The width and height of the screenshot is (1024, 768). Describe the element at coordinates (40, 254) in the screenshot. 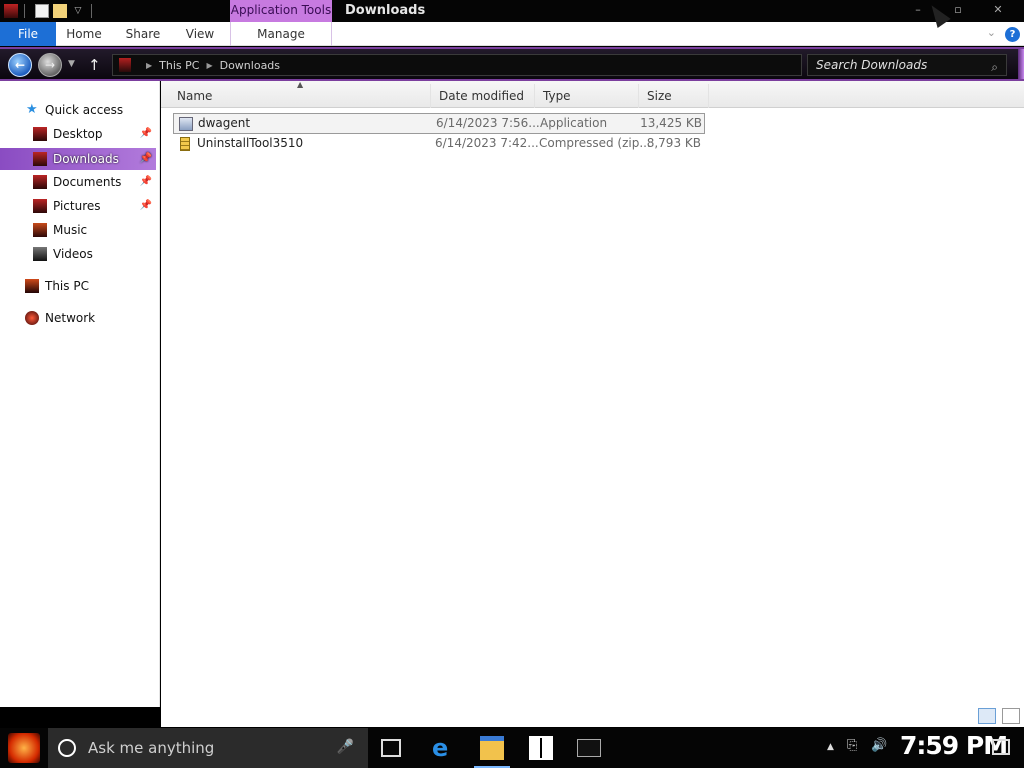

I see `videos-icon` at that location.